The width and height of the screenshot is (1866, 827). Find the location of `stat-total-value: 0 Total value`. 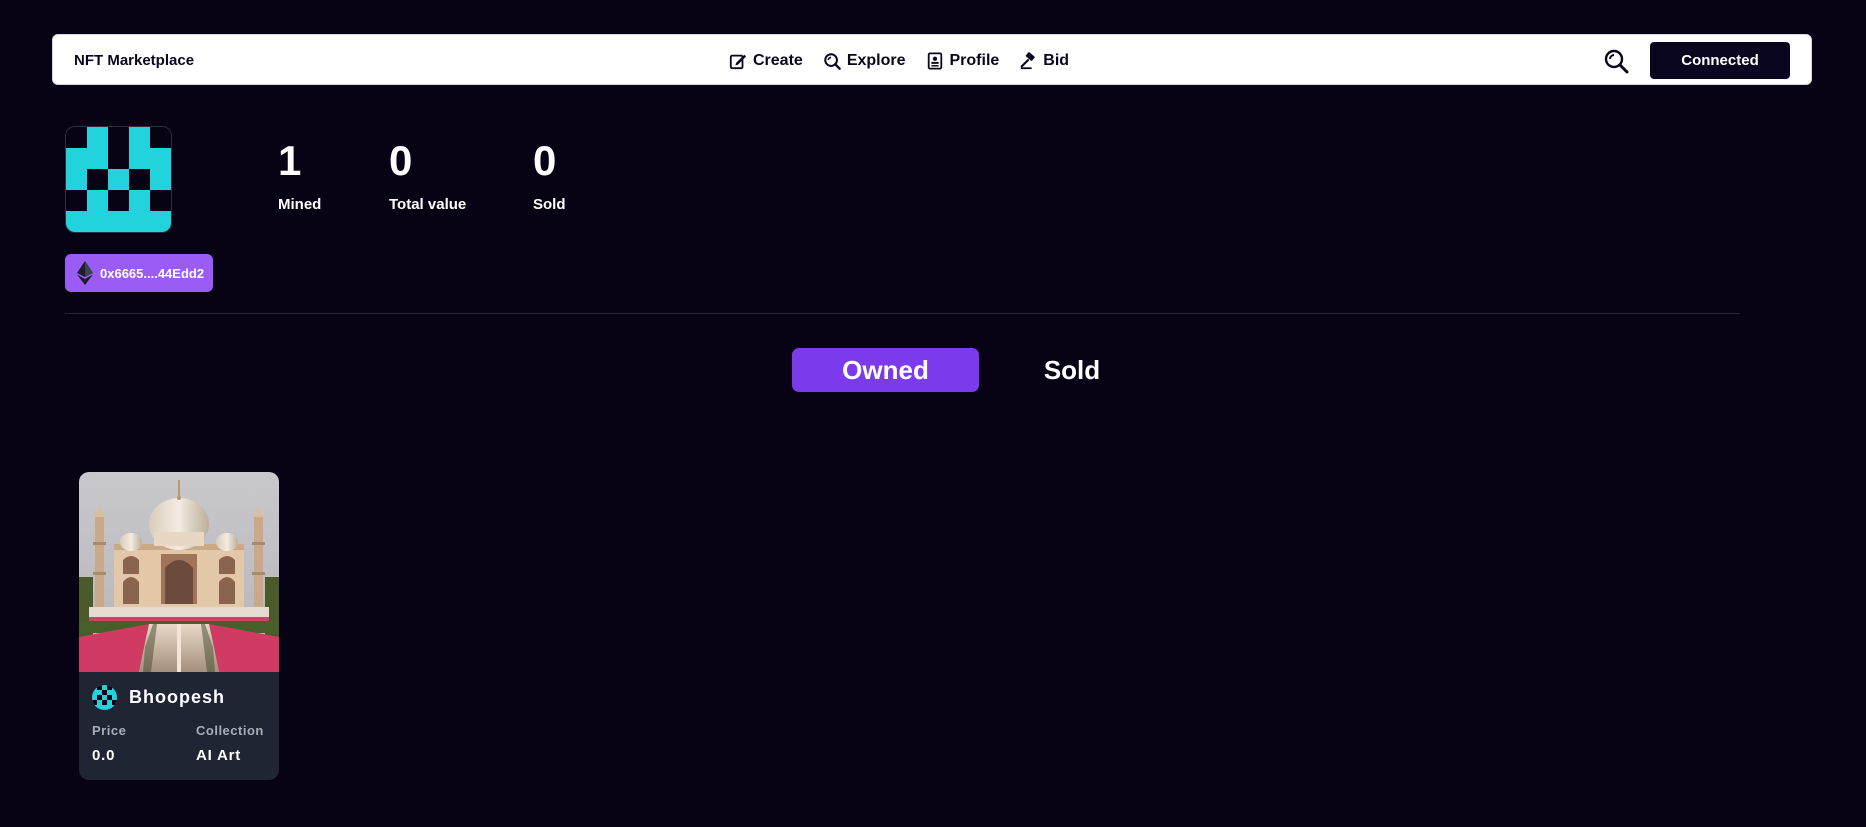

stat-total-value: 0 Total value is located at coordinates (428, 175).